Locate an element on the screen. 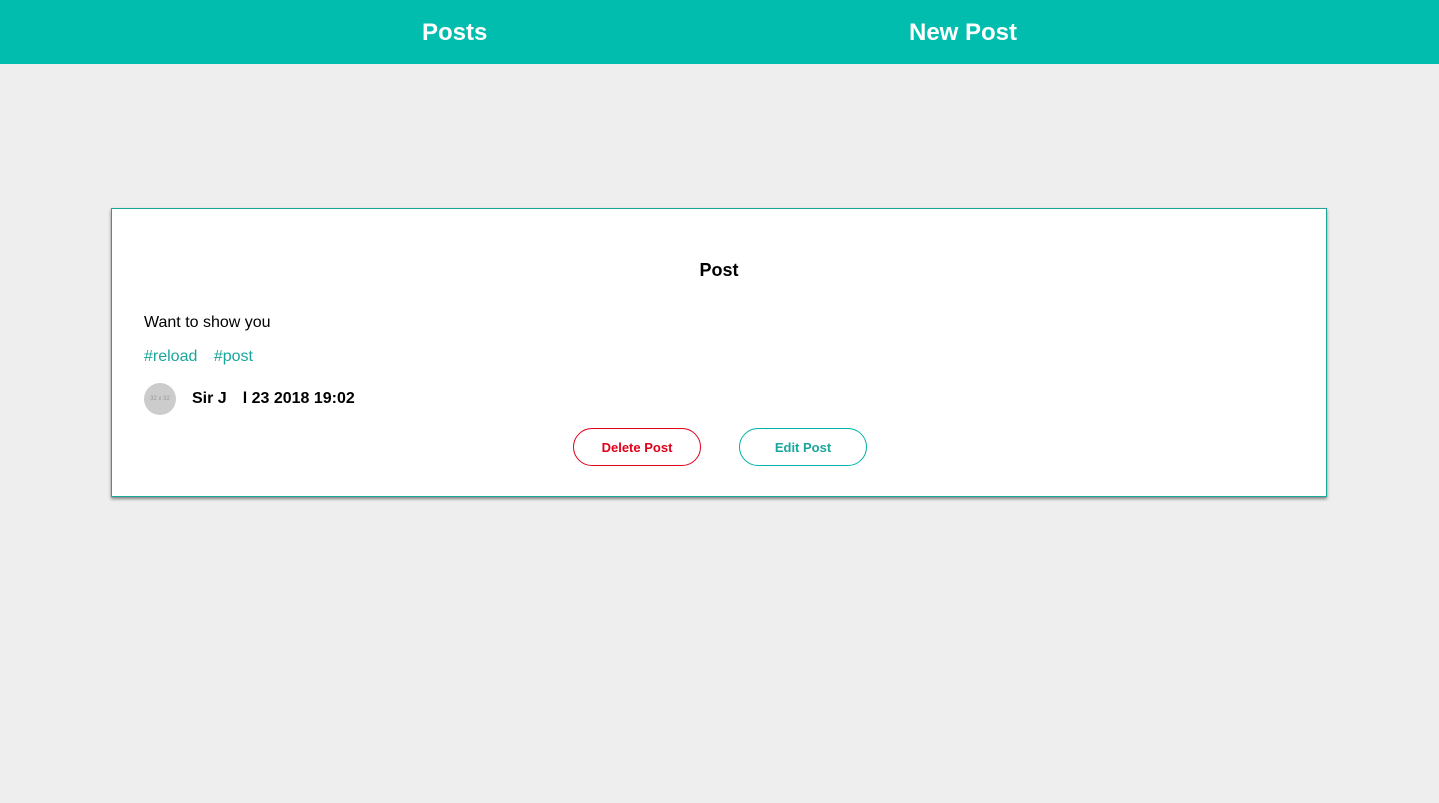 The image size is (1439, 803). tag-reload: #reload is located at coordinates (170, 356).